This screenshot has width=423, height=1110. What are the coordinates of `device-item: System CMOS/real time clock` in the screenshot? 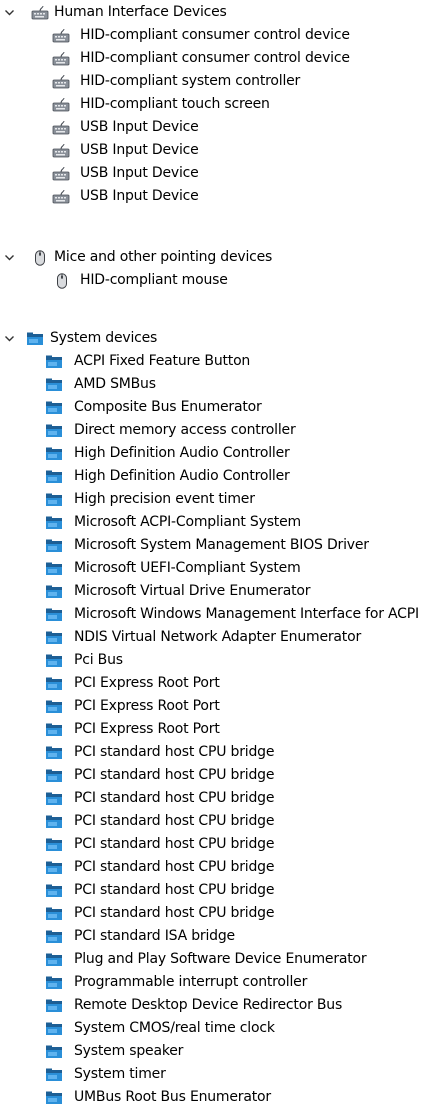 It's located at (211, 1028).